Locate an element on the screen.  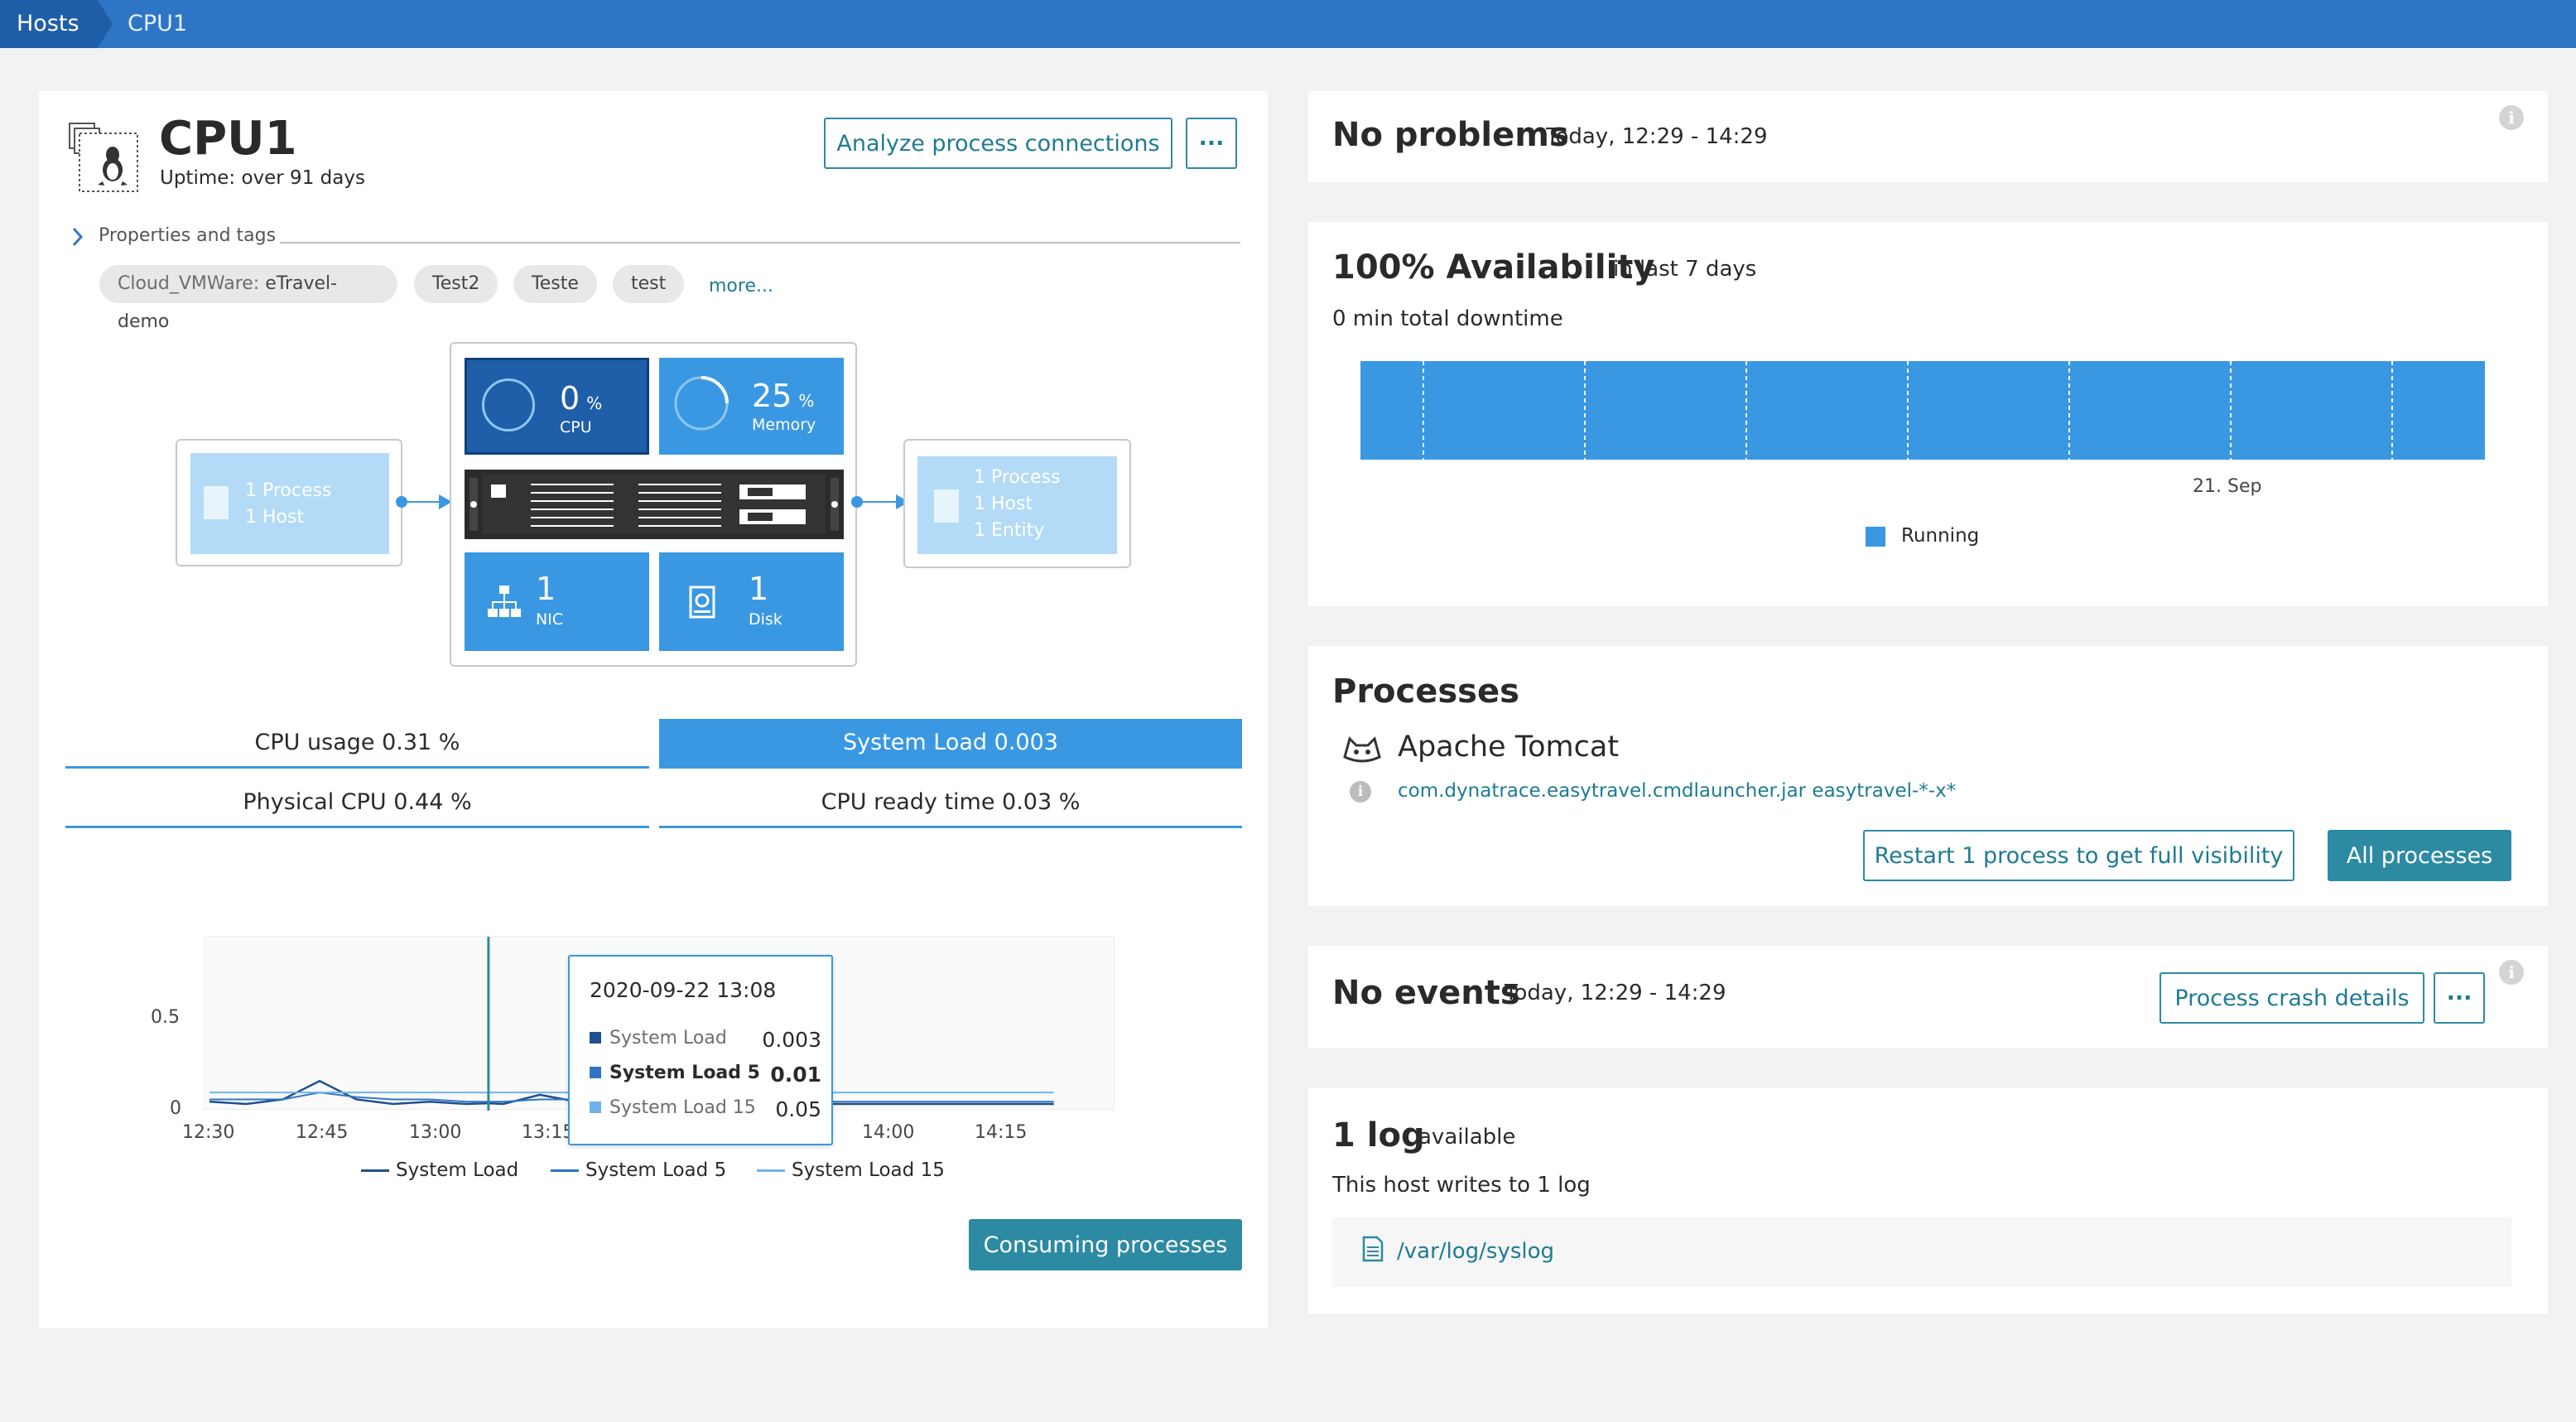
availability-bar is located at coordinates (1922, 410).